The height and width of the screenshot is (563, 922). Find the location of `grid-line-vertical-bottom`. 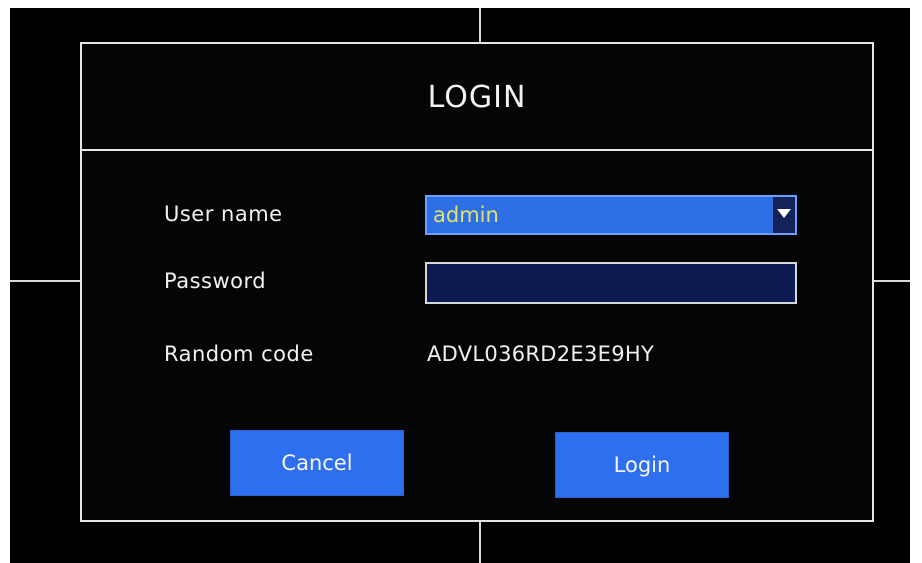

grid-line-vertical-bottom is located at coordinates (480, 542).